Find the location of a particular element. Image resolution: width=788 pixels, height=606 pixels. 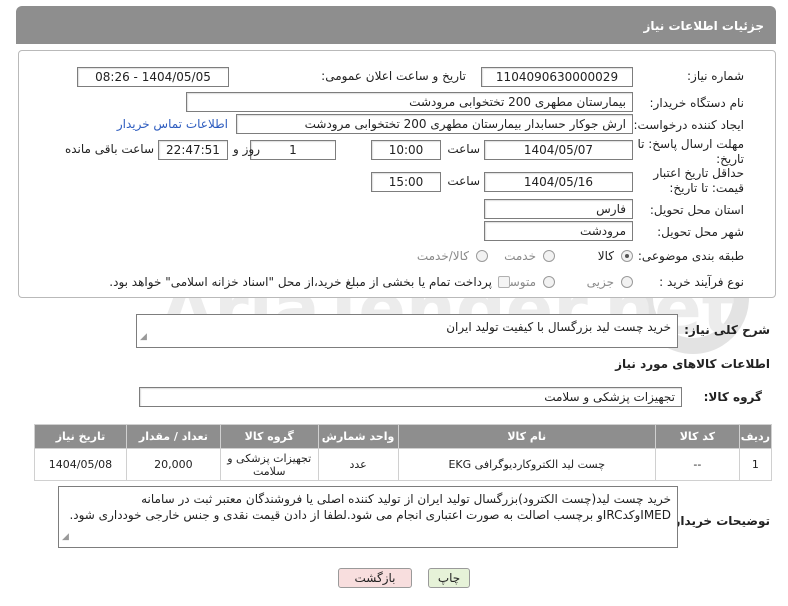

treasury-payment-checkbox is located at coordinates (504, 282).